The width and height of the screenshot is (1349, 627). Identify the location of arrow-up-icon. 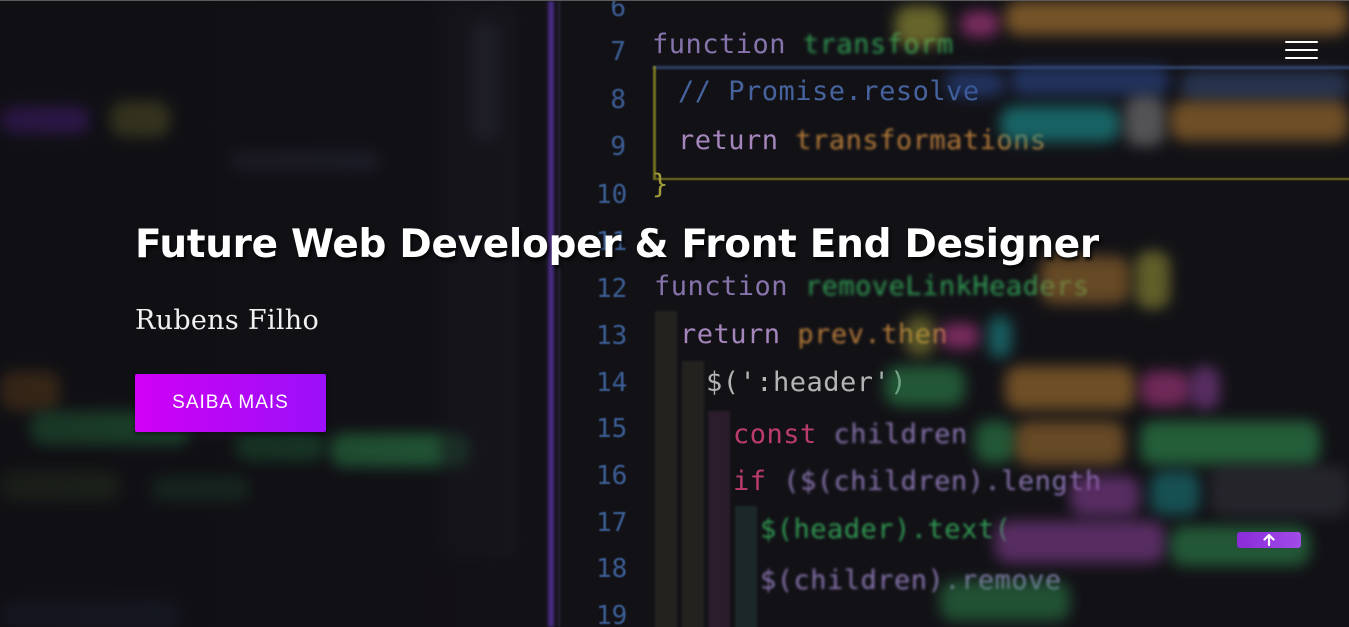
(1269, 540).